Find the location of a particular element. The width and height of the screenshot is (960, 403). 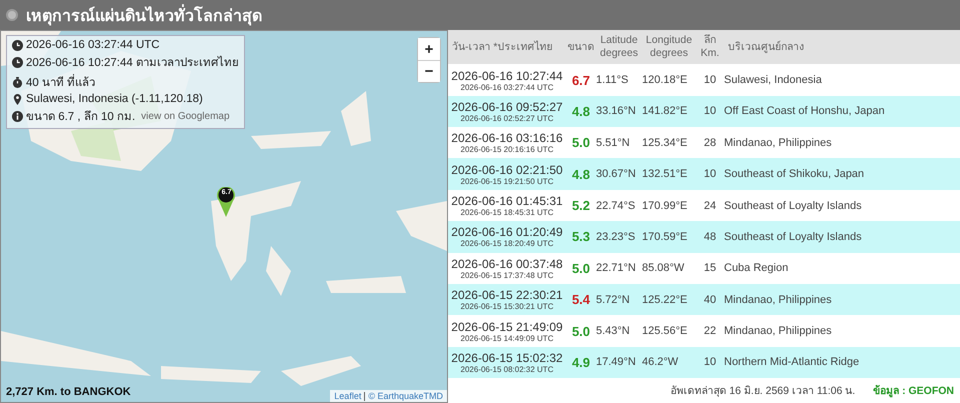

utc-time: 2026-06-16 03:27:44 UTC is located at coordinates (93, 45).